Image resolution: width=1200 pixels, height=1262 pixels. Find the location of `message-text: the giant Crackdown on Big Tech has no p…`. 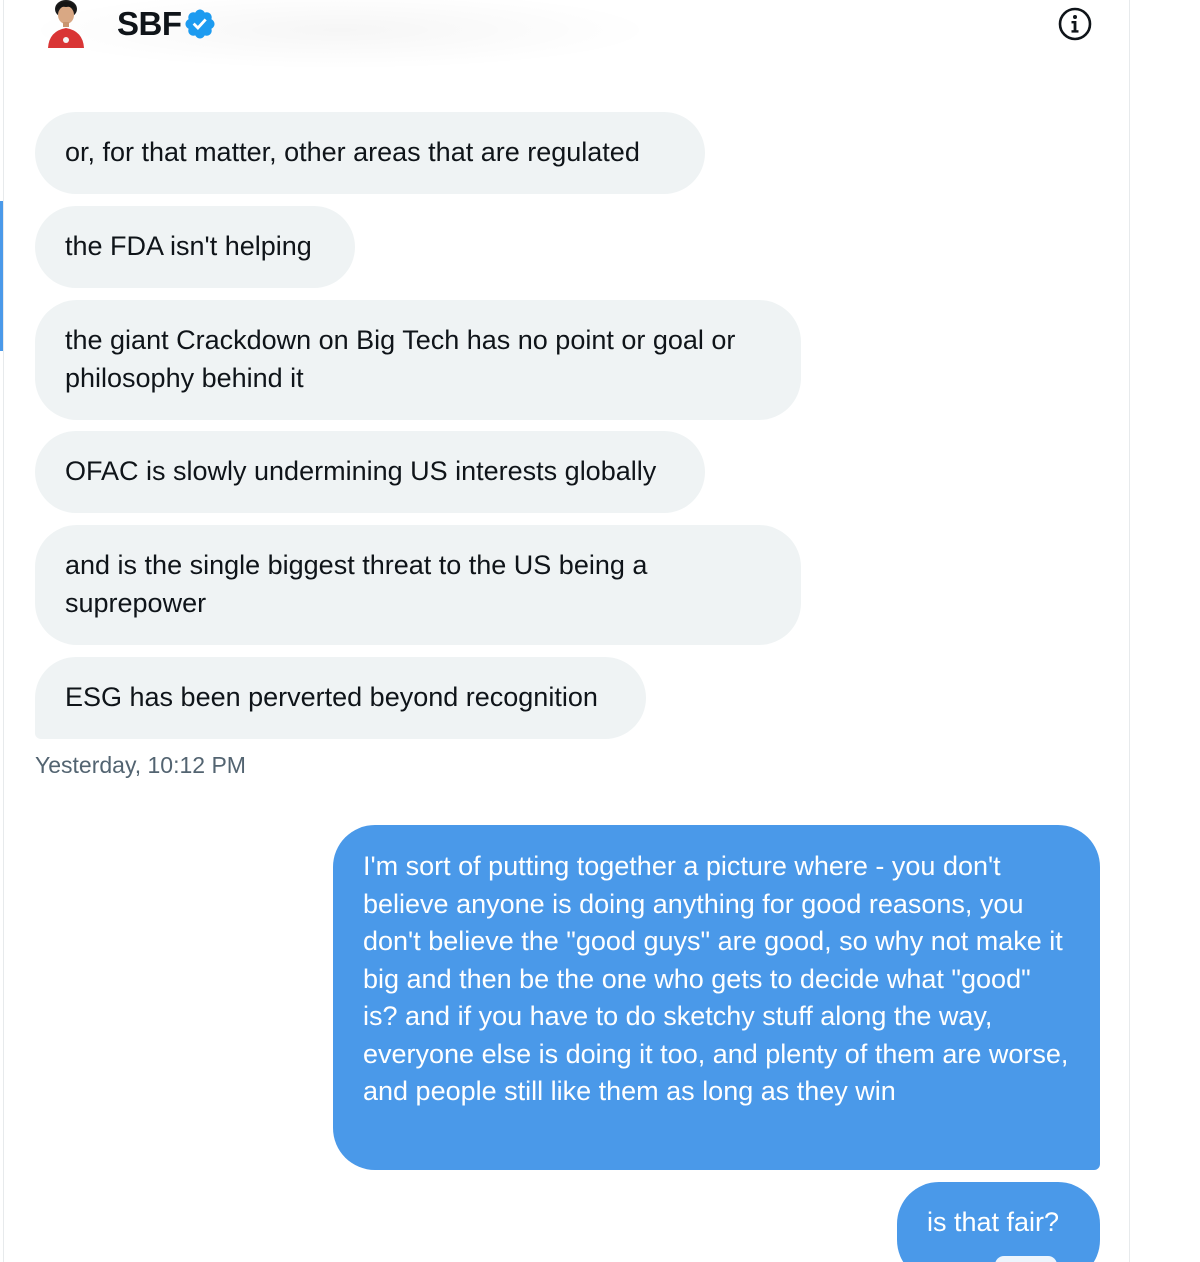

message-text: the giant Crackdown on Big Tech has no p… is located at coordinates (400, 359).